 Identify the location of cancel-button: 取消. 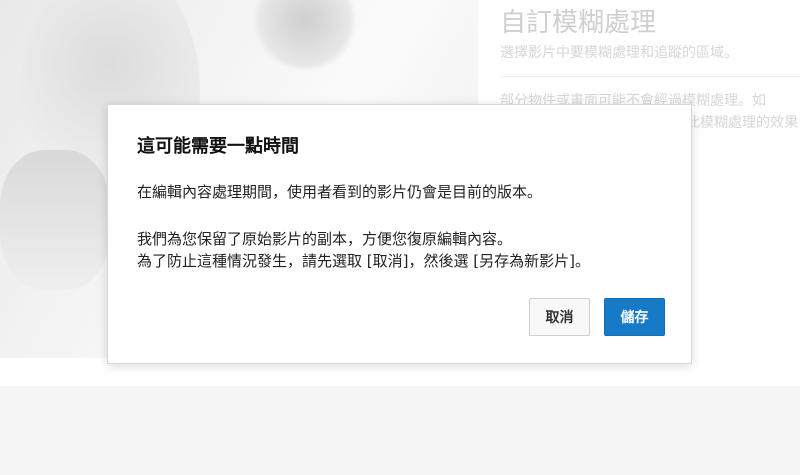
(559, 317).